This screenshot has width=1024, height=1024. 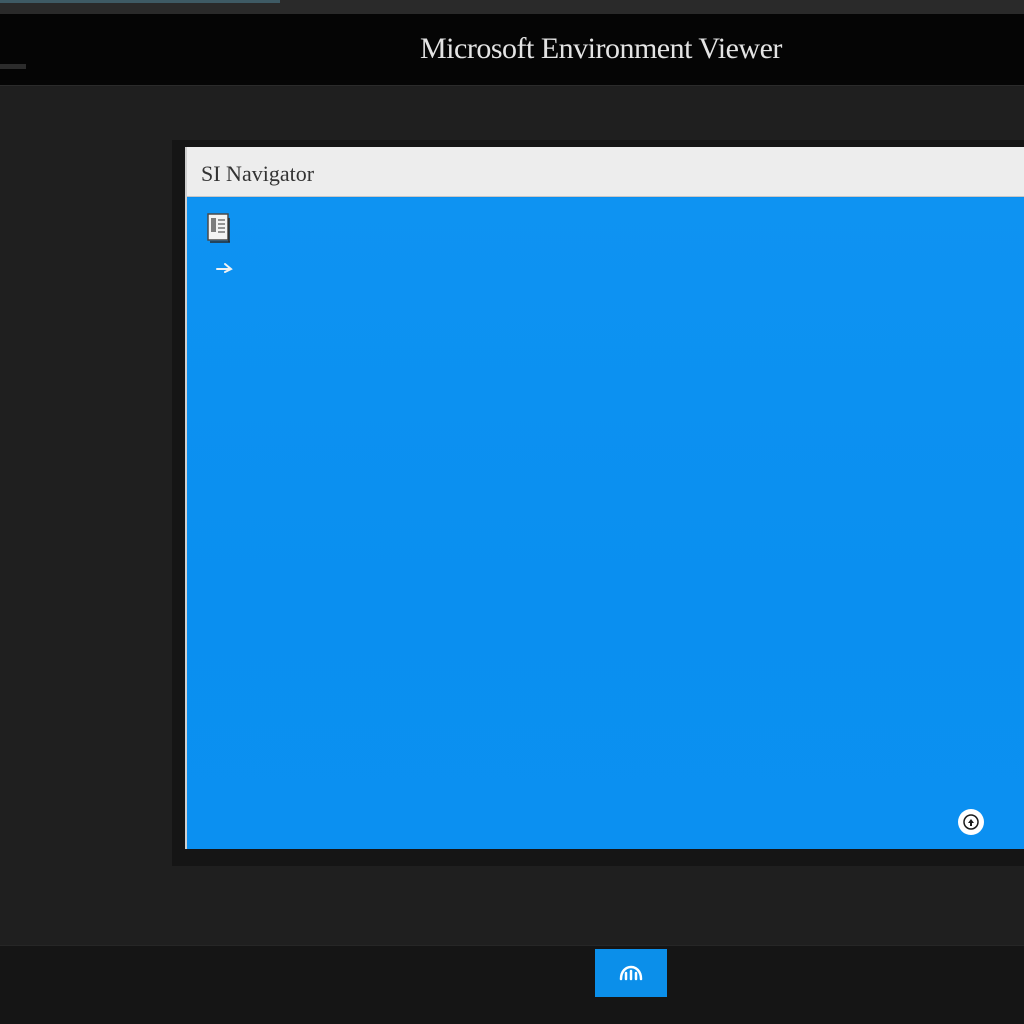 I want to click on top-accent-line, so click(x=140, y=1).